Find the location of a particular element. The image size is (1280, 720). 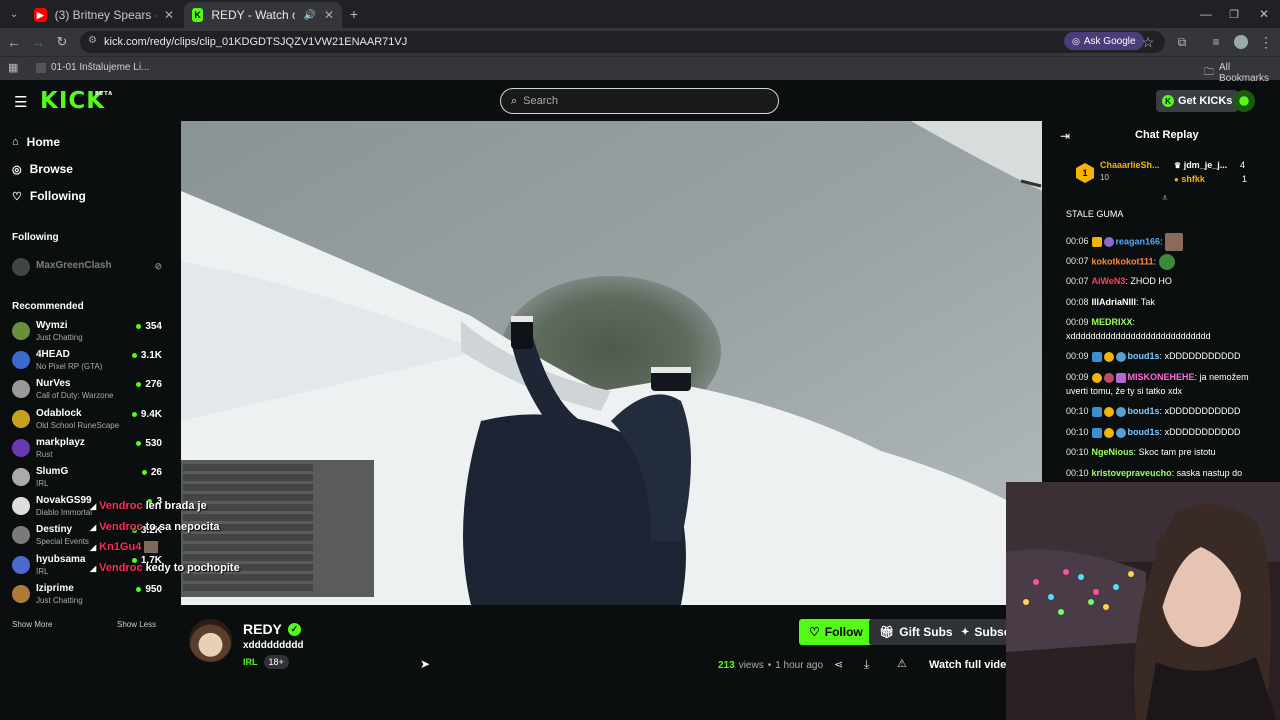

tab-youtube: ▶ (3) Britney Spears - I Wanna Go ✕ is located at coordinates (104, 15).